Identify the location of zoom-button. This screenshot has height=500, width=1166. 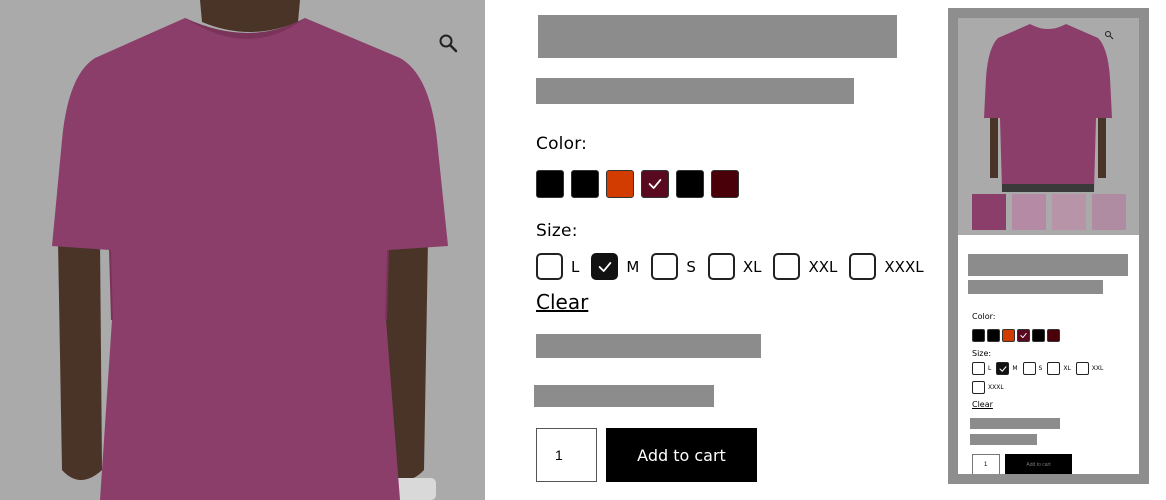
(452, 47).